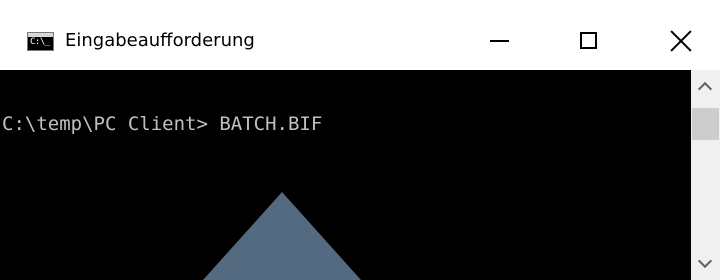 The image size is (720, 280). I want to click on maximize-button, so click(589, 35).